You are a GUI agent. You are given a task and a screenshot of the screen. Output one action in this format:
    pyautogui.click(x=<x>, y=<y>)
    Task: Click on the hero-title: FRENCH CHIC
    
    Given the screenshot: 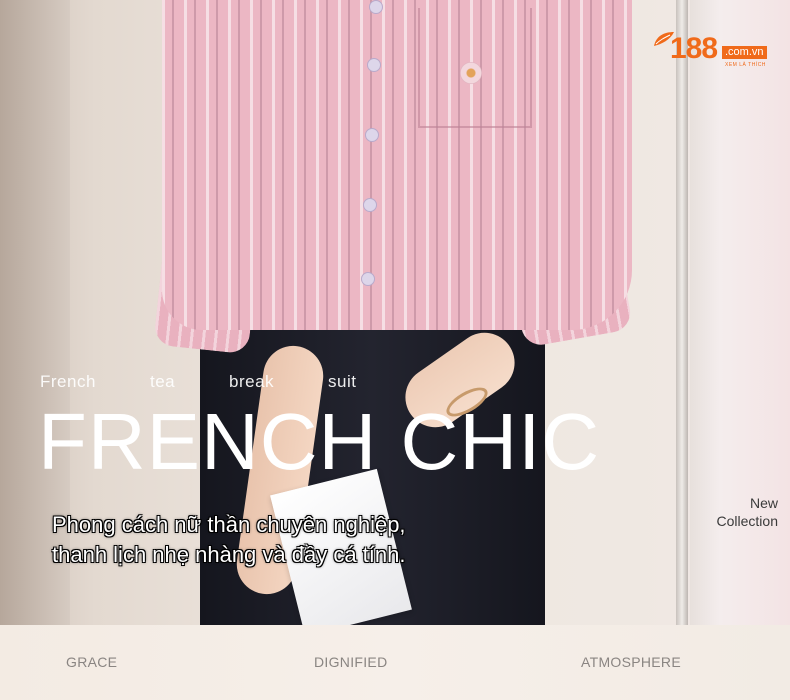 What is the action you would take?
    pyautogui.click(x=319, y=441)
    